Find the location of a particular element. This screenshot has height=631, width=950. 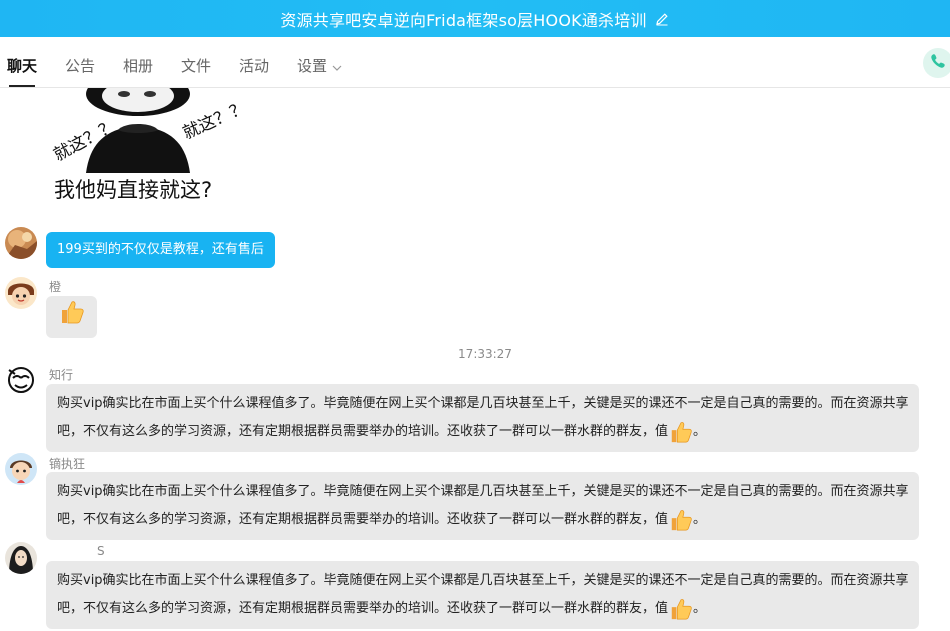

call-button is located at coordinates (936, 63).